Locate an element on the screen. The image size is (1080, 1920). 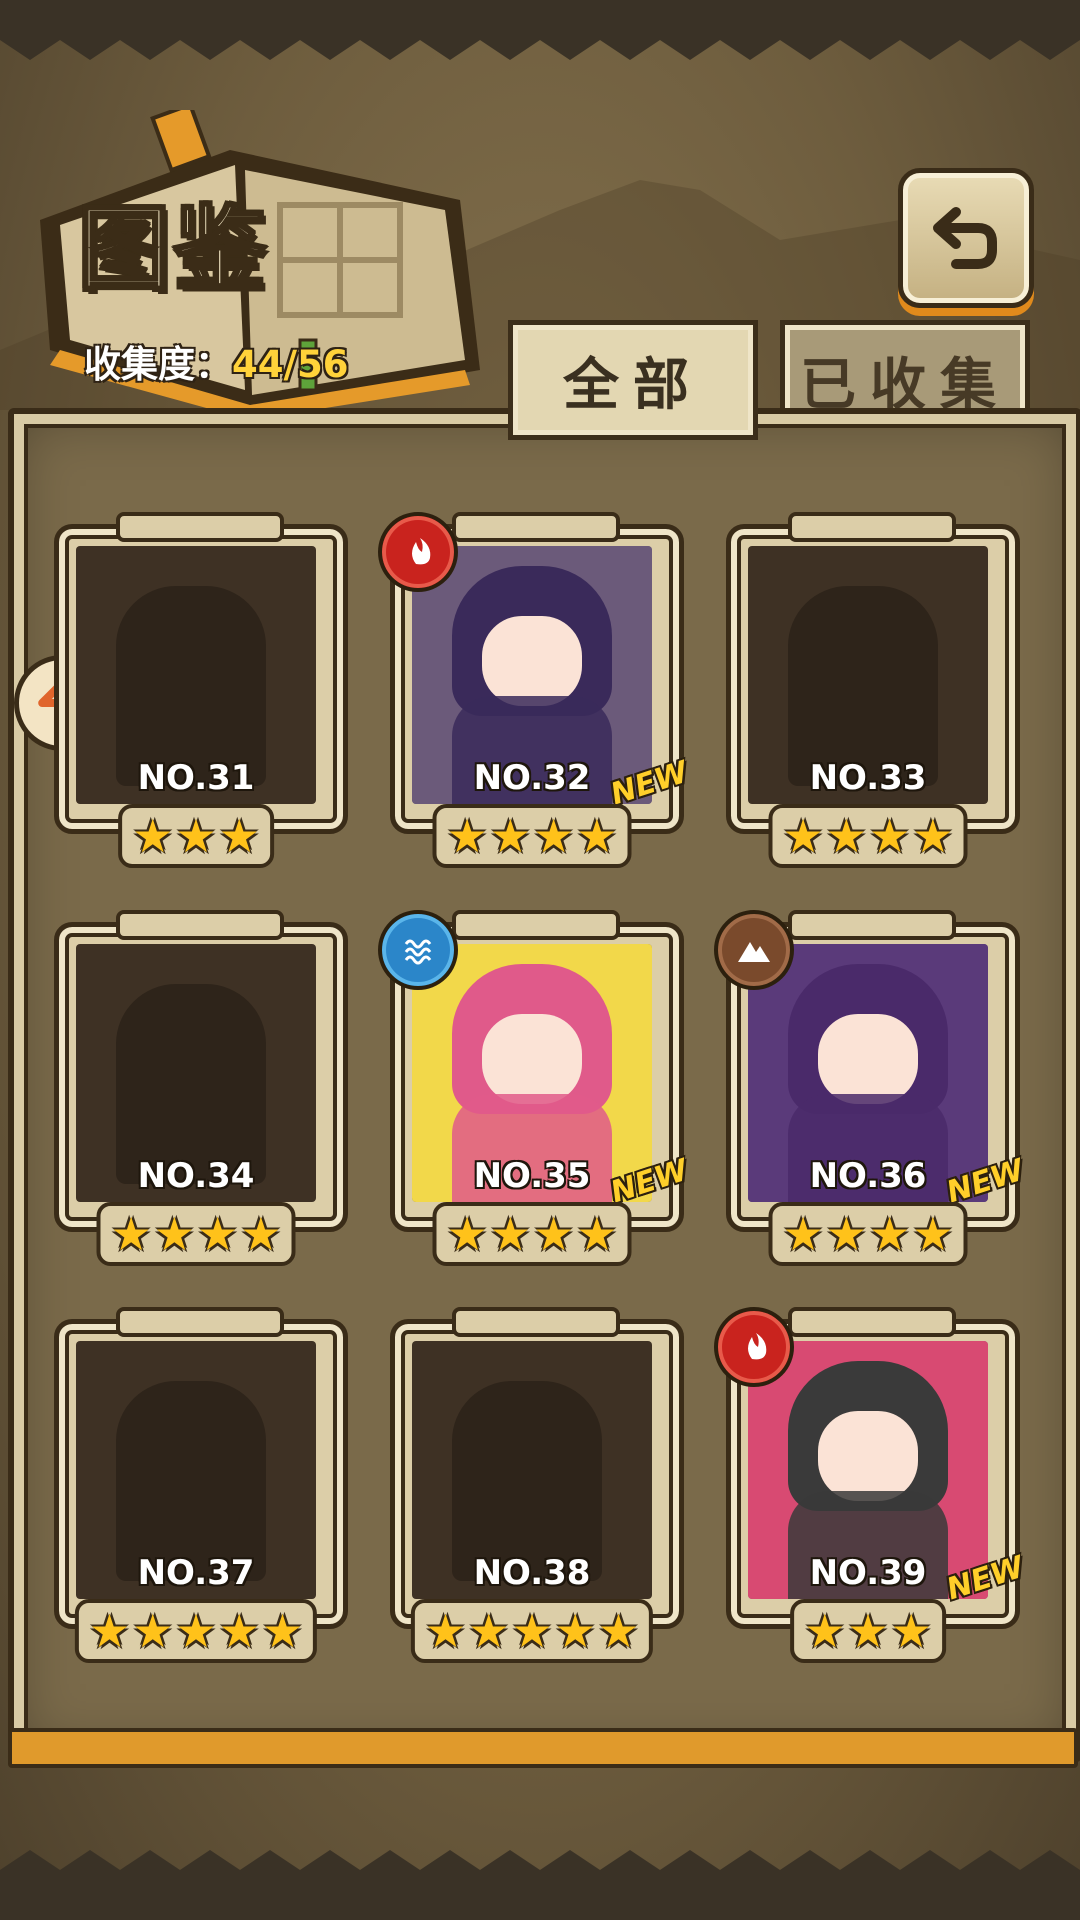
character-card: NO.33 ★ ★ ★ ★ is located at coordinates (869, 688).